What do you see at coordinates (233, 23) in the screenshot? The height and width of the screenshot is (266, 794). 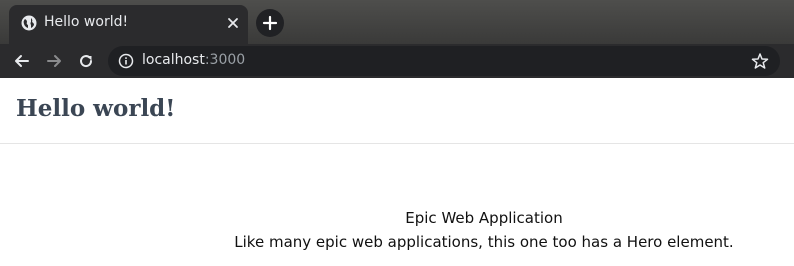 I see `close-icon` at bounding box center [233, 23].